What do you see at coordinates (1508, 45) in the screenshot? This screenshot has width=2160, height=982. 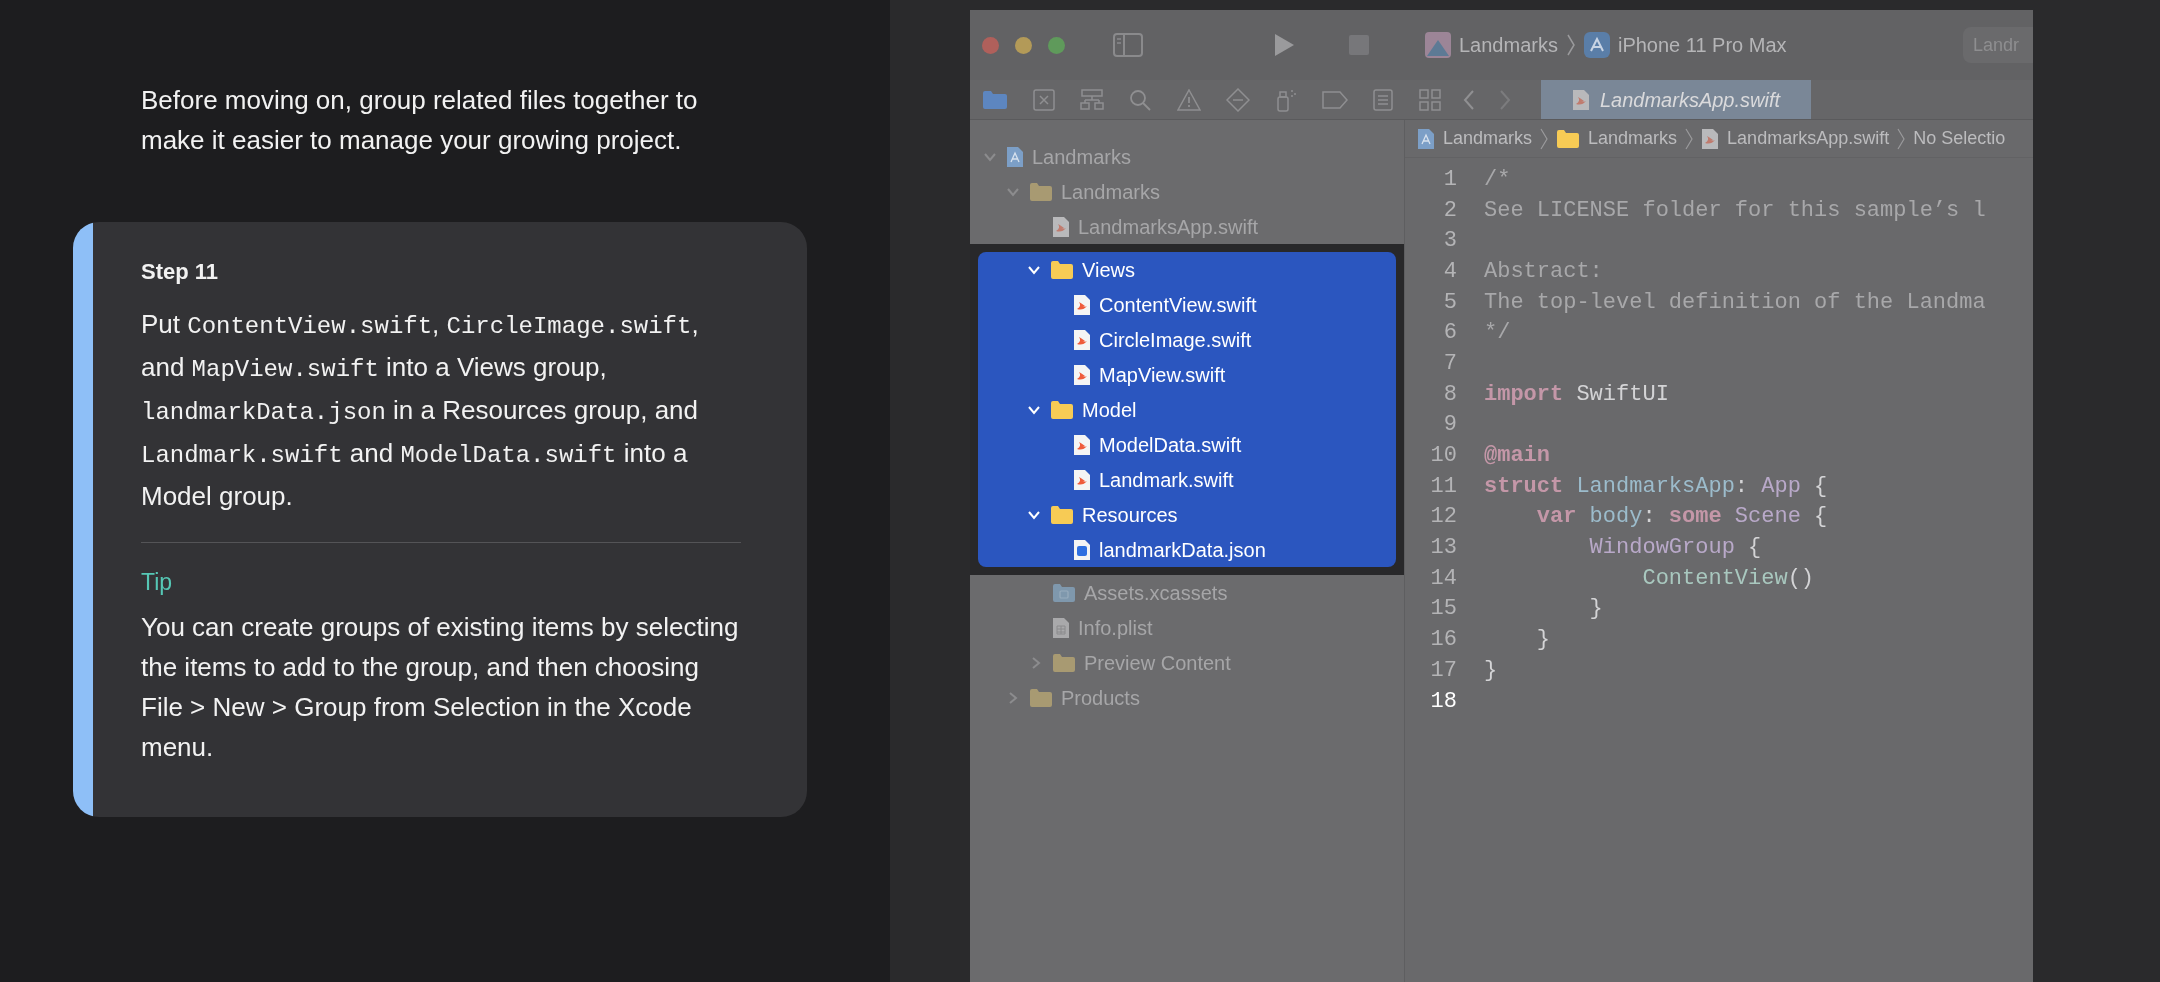 I see `scheme-label: Landmarks` at bounding box center [1508, 45].